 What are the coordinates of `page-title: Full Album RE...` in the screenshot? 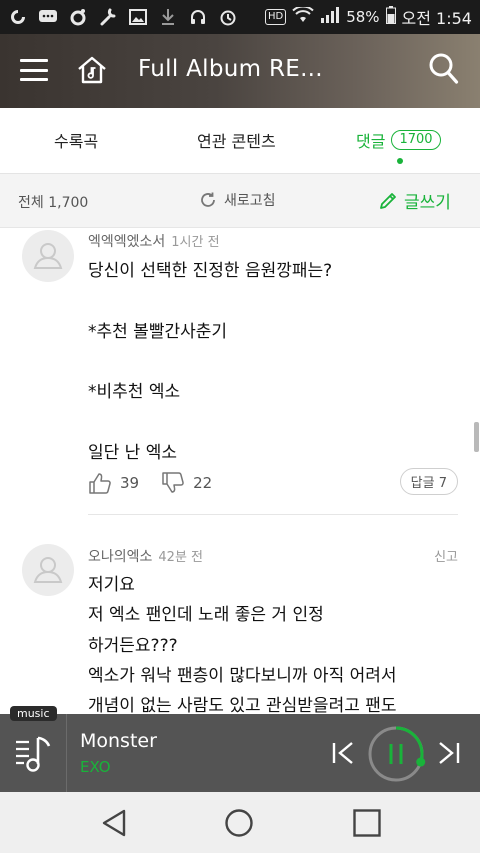 It's located at (230, 69).